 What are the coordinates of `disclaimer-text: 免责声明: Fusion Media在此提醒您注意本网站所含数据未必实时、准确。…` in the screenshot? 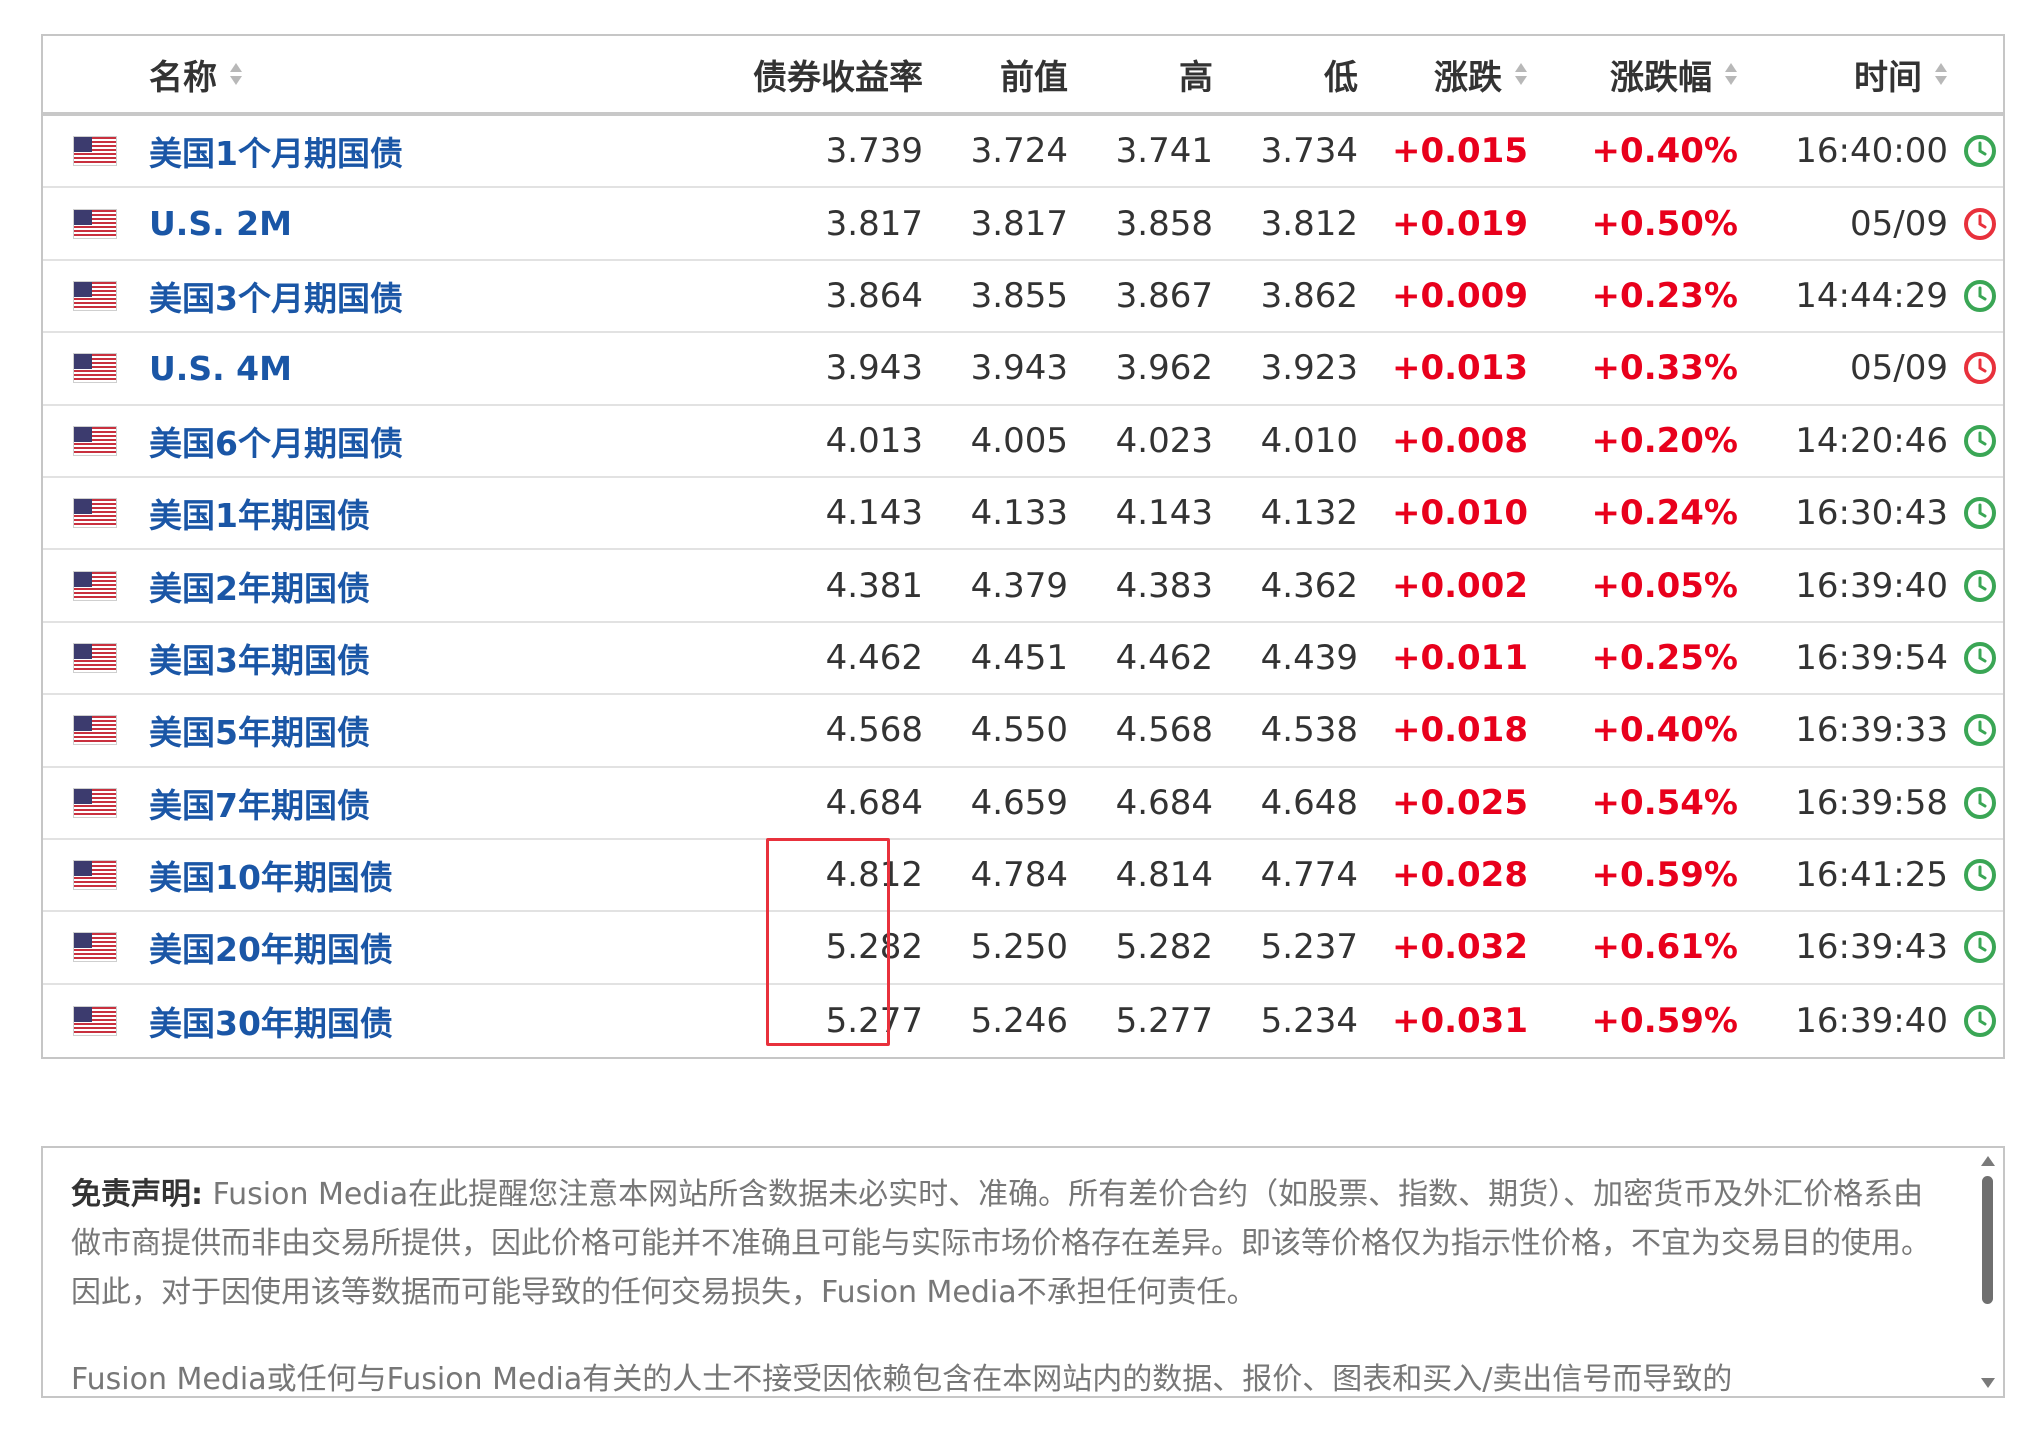 It's located at (1001, 1283).